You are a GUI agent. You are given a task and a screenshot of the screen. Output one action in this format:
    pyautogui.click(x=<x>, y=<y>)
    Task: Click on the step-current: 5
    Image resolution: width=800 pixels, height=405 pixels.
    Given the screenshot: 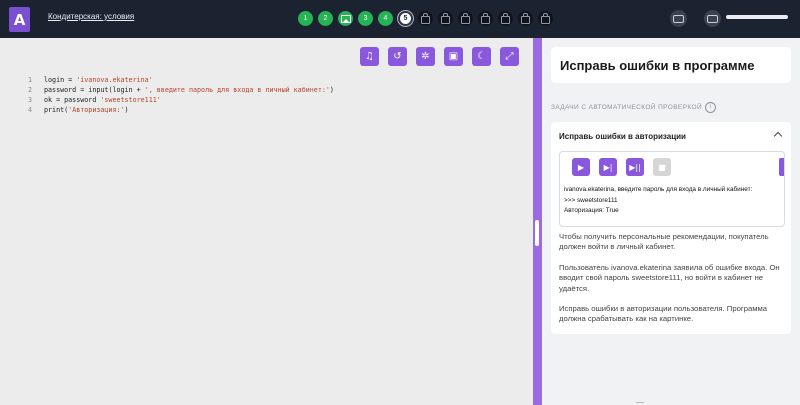 What is the action you would take?
    pyautogui.click(x=405, y=18)
    